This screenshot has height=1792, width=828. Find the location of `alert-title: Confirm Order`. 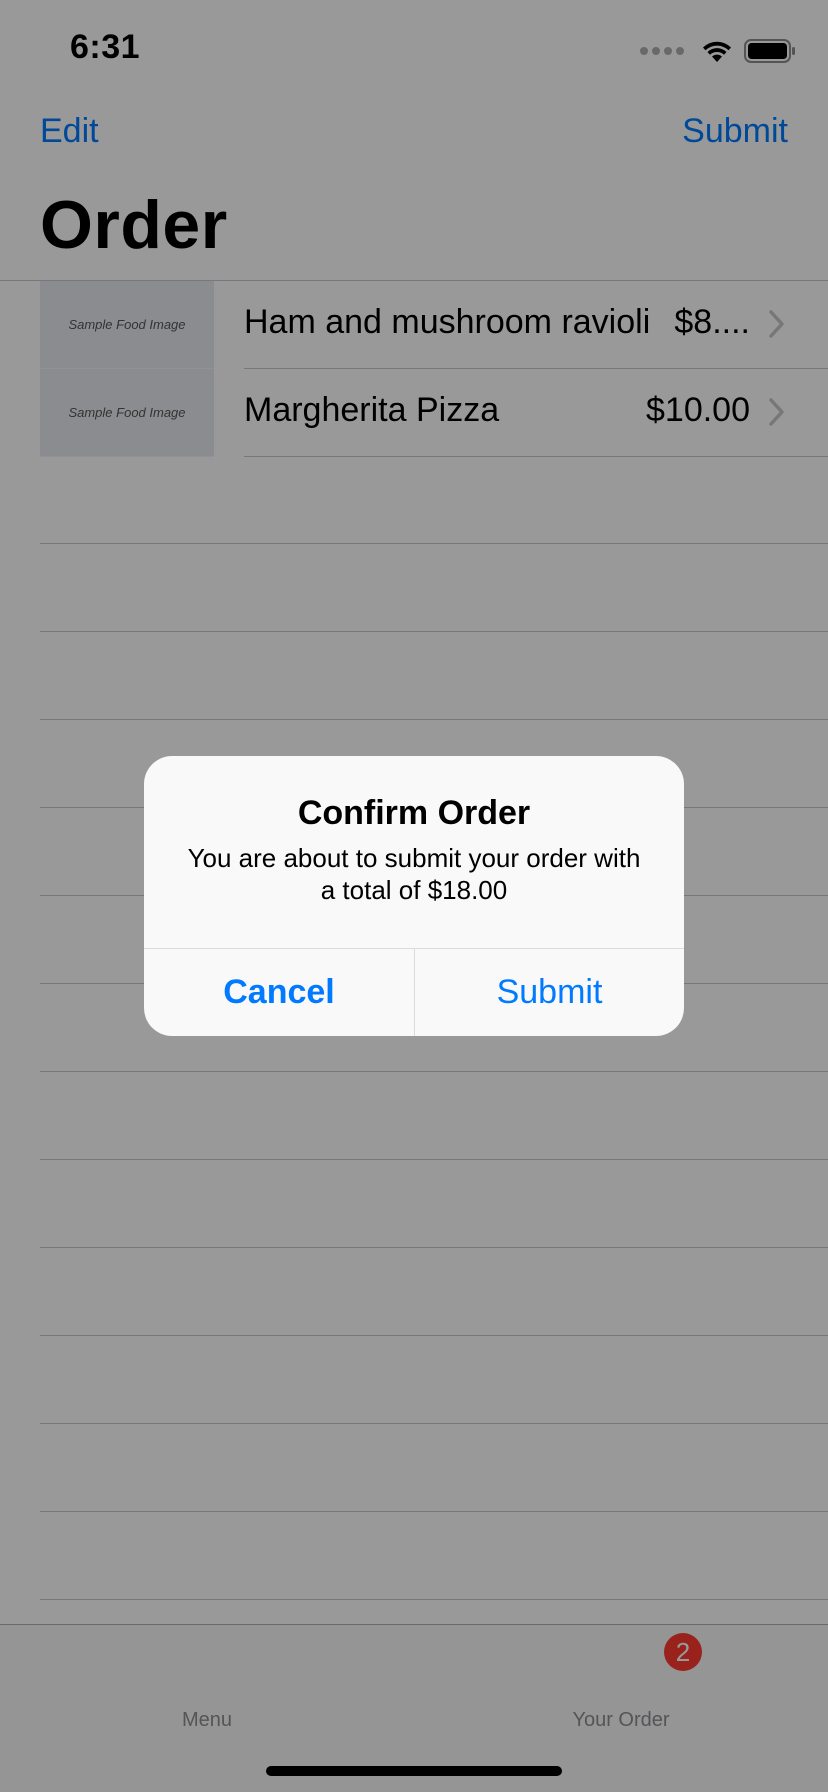

alert-title: Confirm Order is located at coordinates (414, 813).